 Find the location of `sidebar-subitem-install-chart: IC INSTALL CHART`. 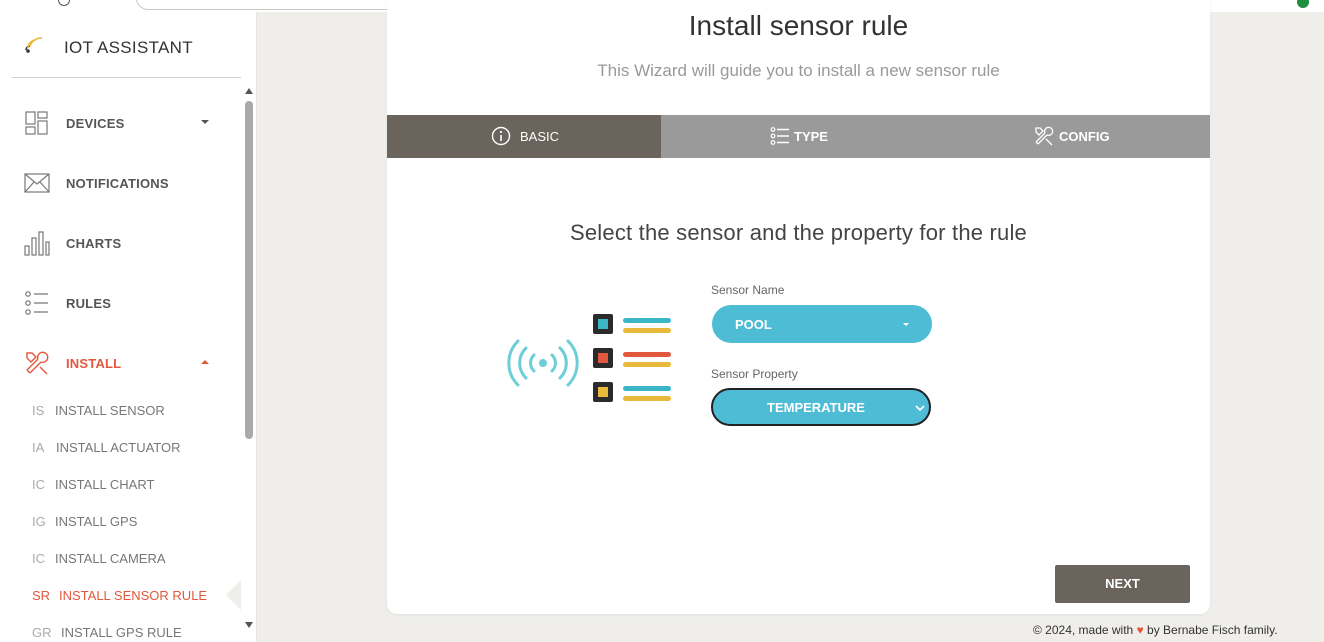

sidebar-subitem-install-chart: IC INSTALL CHART is located at coordinates (120, 484).